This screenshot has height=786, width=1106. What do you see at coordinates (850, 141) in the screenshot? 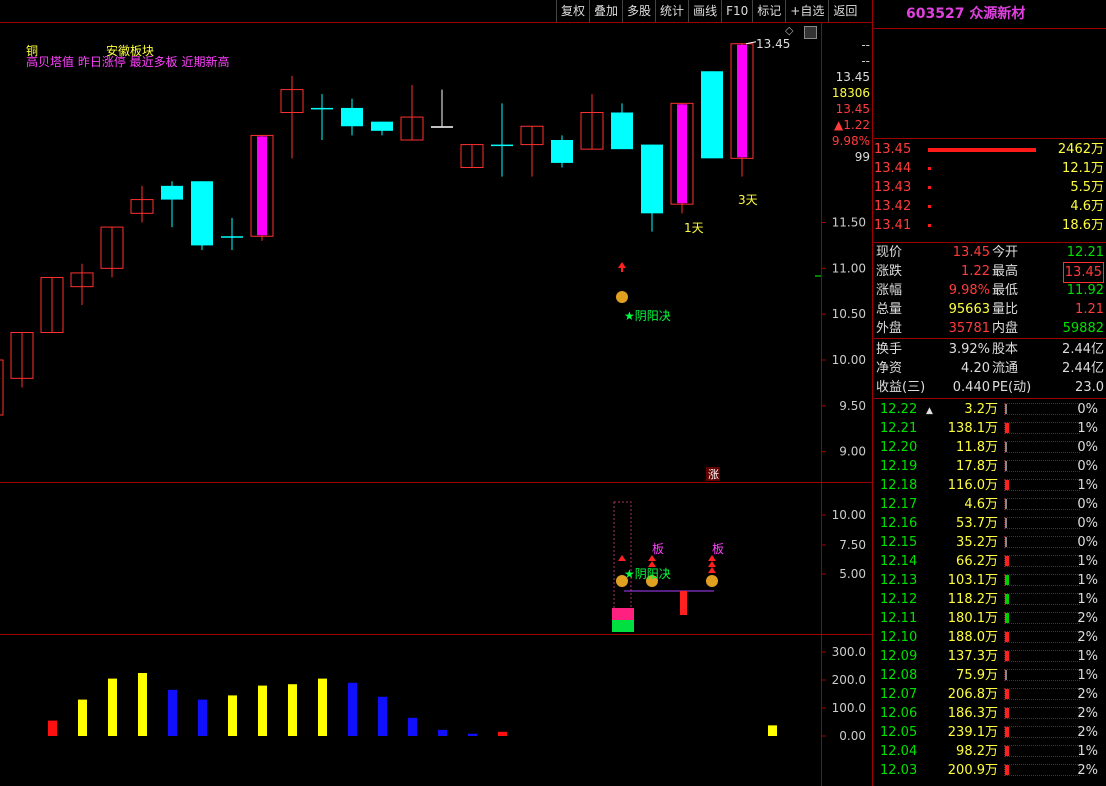
I see `price-axis-info: 9.98%` at bounding box center [850, 141].